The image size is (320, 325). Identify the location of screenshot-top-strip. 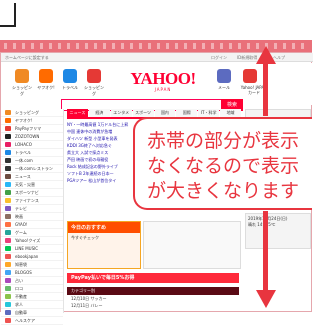
(156, 20).